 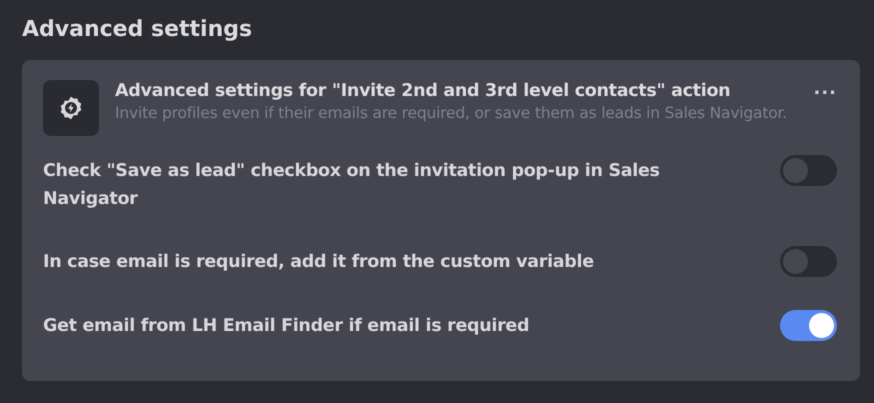 What do you see at coordinates (71, 108) in the screenshot?
I see `settings-icon` at bounding box center [71, 108].